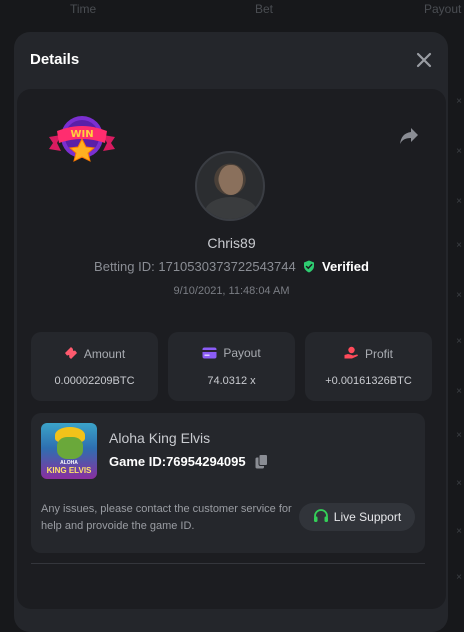 This screenshot has width=464, height=632. What do you see at coordinates (264, 9) in the screenshot?
I see `column-bet: Bet` at bounding box center [264, 9].